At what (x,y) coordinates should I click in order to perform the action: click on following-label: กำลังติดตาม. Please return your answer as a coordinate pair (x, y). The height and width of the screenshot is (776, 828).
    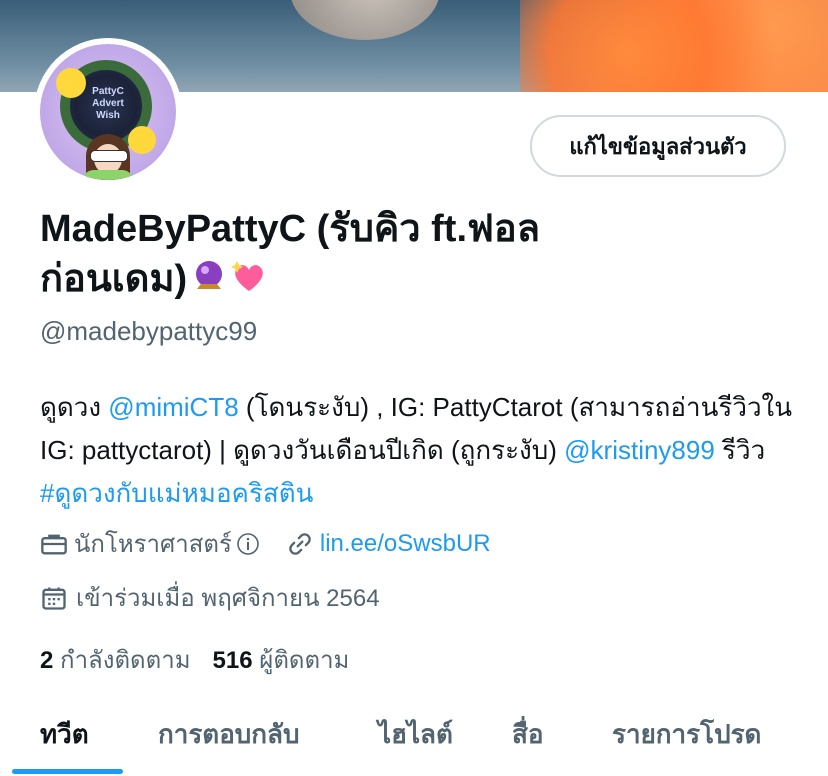
    Looking at the image, I should click on (125, 660).